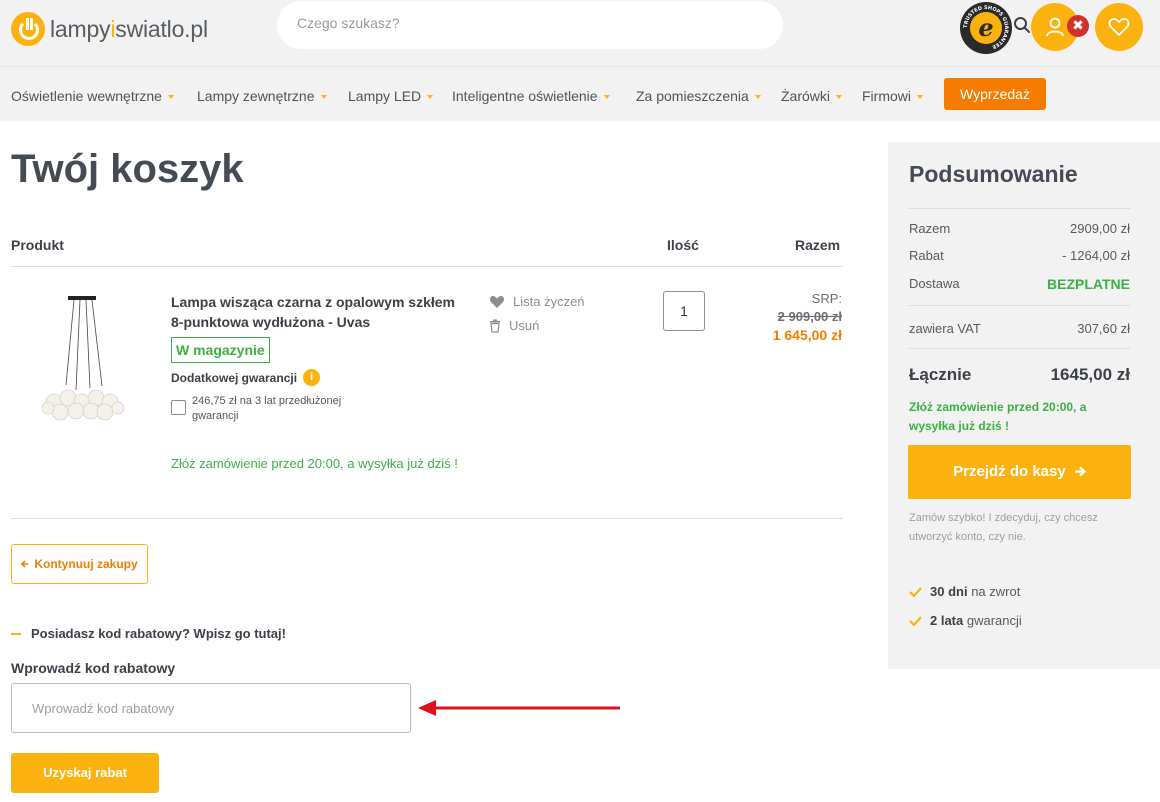  What do you see at coordinates (495, 326) in the screenshot?
I see `trash-icon` at bounding box center [495, 326].